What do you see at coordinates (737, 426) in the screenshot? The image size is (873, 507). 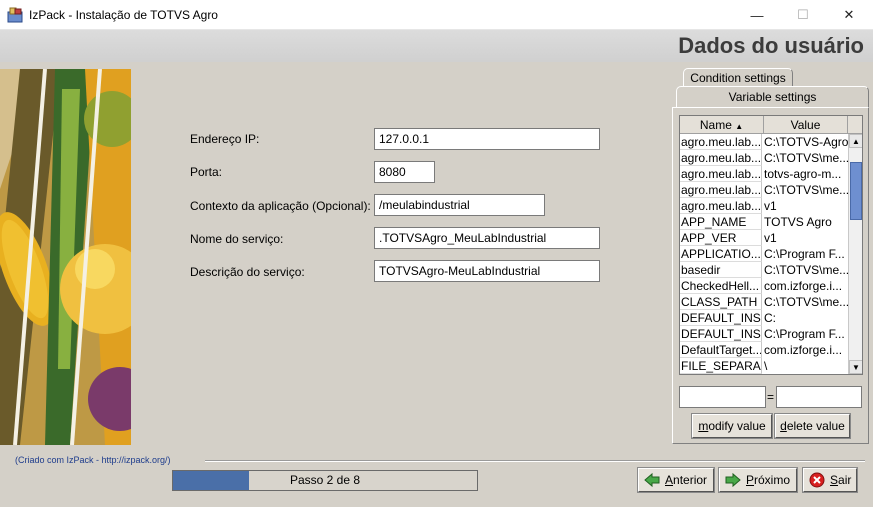 I see `modify-label: odify value` at bounding box center [737, 426].